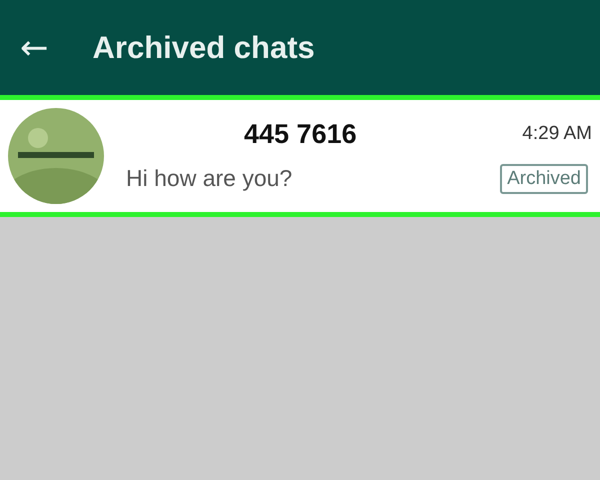 Image resolution: width=600 pixels, height=480 pixels. What do you see at coordinates (209, 178) in the screenshot?
I see `message-preview: Hi how are you?` at bounding box center [209, 178].